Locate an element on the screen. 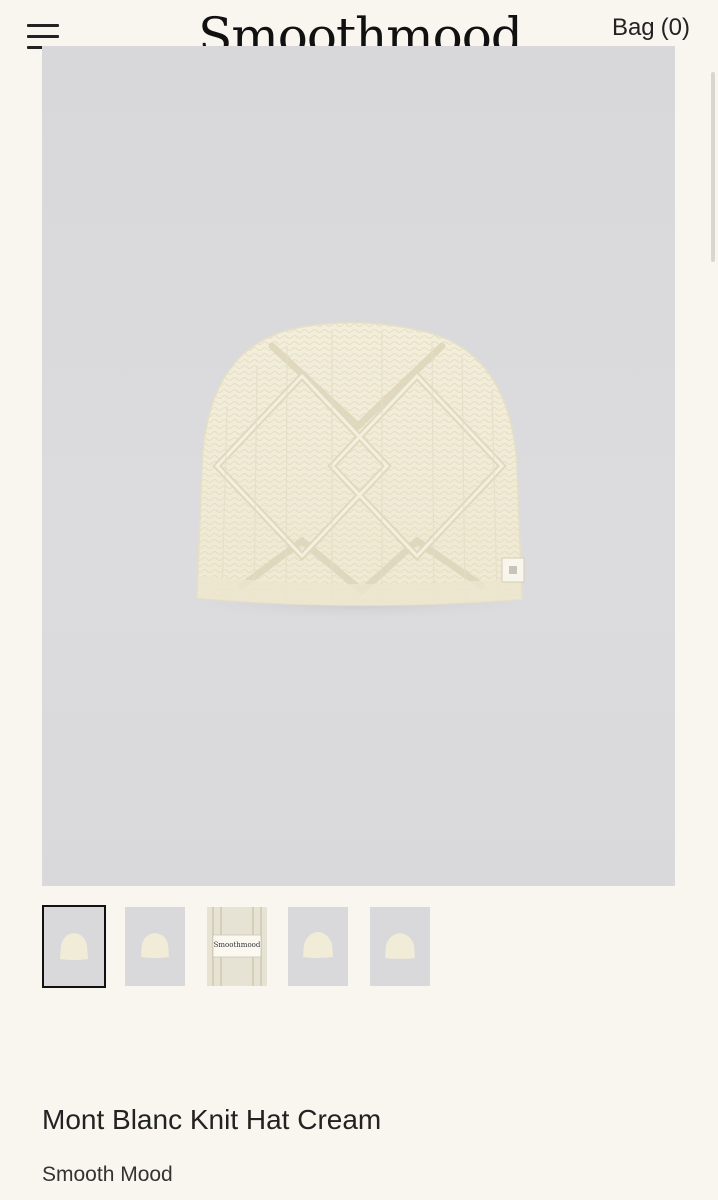 This screenshot has height=1200, width=718. thumbnail-label-text: Smoothmood is located at coordinates (237, 945).